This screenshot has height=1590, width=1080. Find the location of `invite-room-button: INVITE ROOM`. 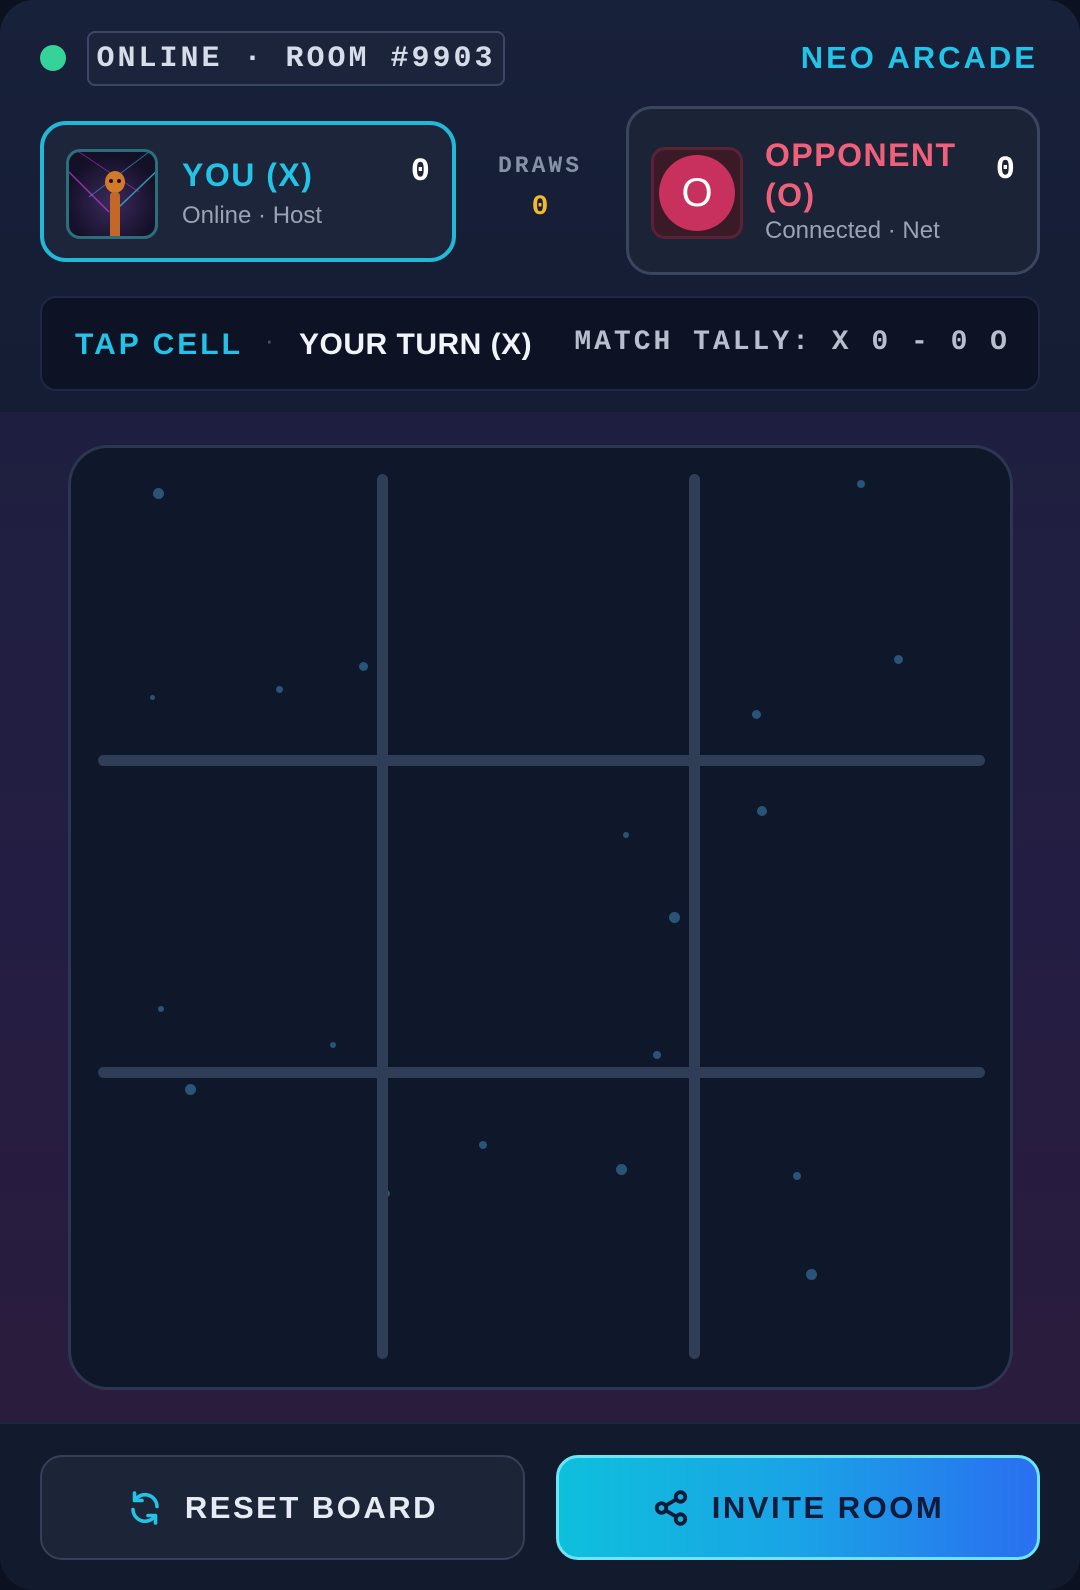

invite-room-button: INVITE ROOM is located at coordinates (798, 1507).